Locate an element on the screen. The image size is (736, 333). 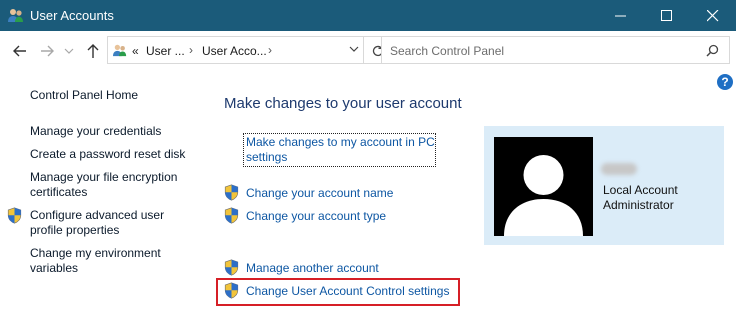
minimize-icon is located at coordinates (620, 16).